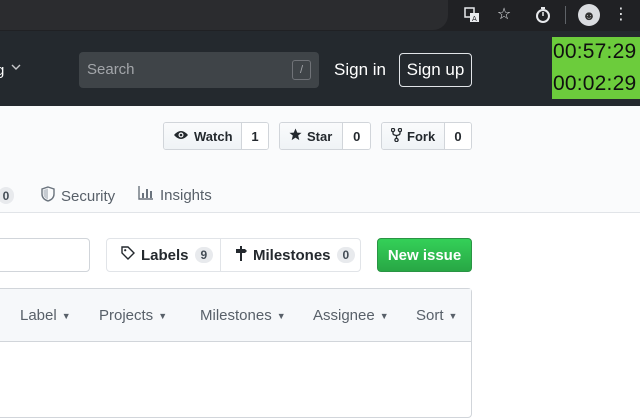 This screenshot has width=640, height=418. Describe the element at coordinates (111, 69) in the screenshot. I see `search-placeholder: Search` at that location.